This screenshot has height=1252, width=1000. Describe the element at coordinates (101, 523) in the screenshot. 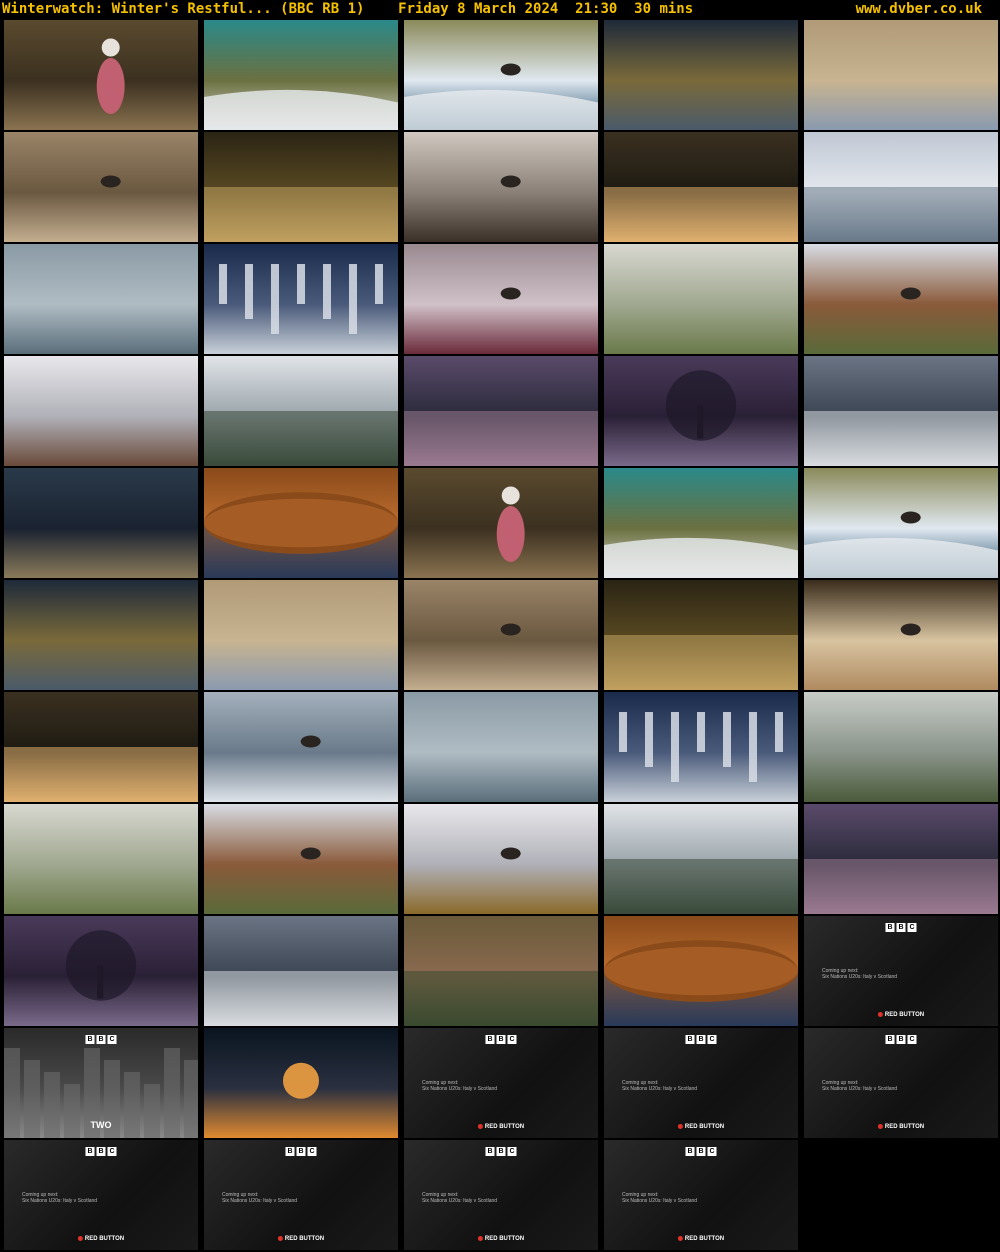

I see `thumbnail-frosty-rocks` at that location.